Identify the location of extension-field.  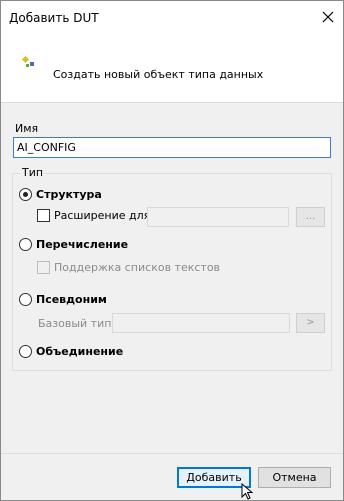
(218, 217).